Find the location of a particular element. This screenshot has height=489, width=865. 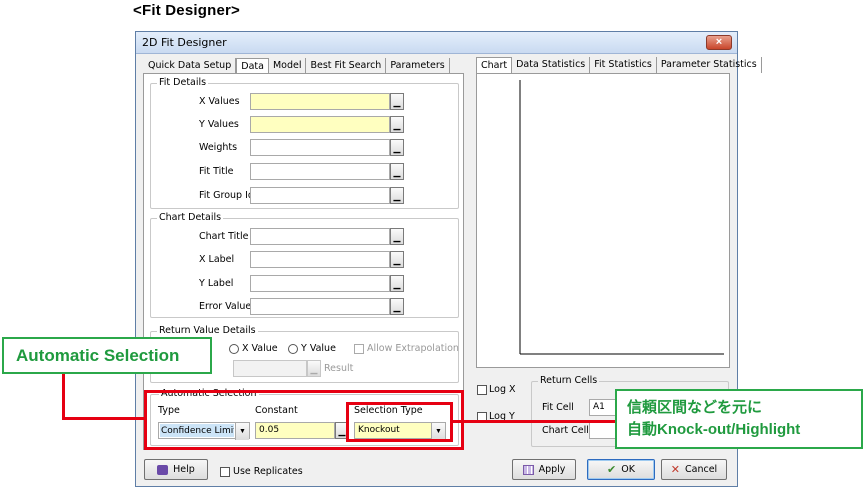

checkmark-icon: ✔ is located at coordinates (612, 469).